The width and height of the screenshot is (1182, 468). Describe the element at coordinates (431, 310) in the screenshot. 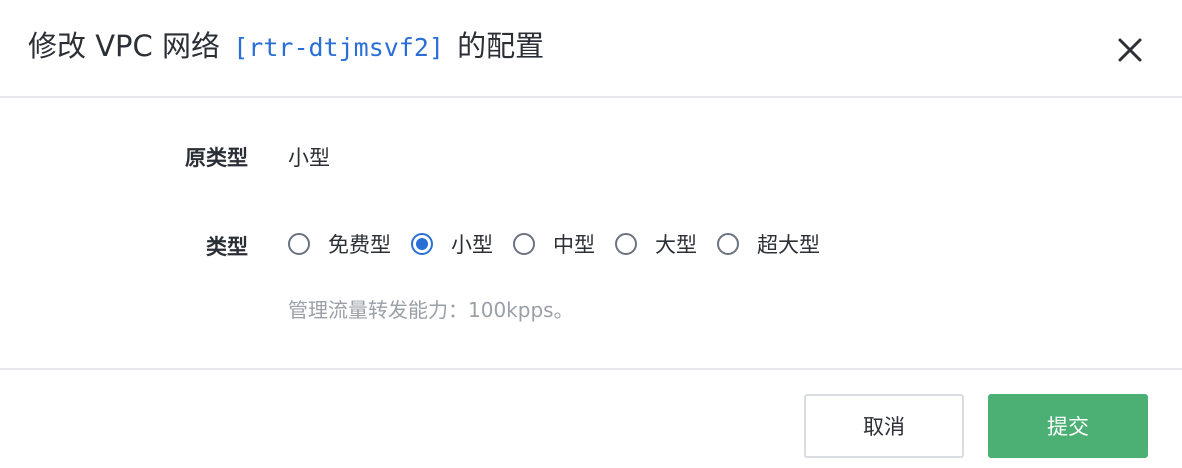

I see `capacity-hint: 管理流量转发能力：100kpps。` at that location.